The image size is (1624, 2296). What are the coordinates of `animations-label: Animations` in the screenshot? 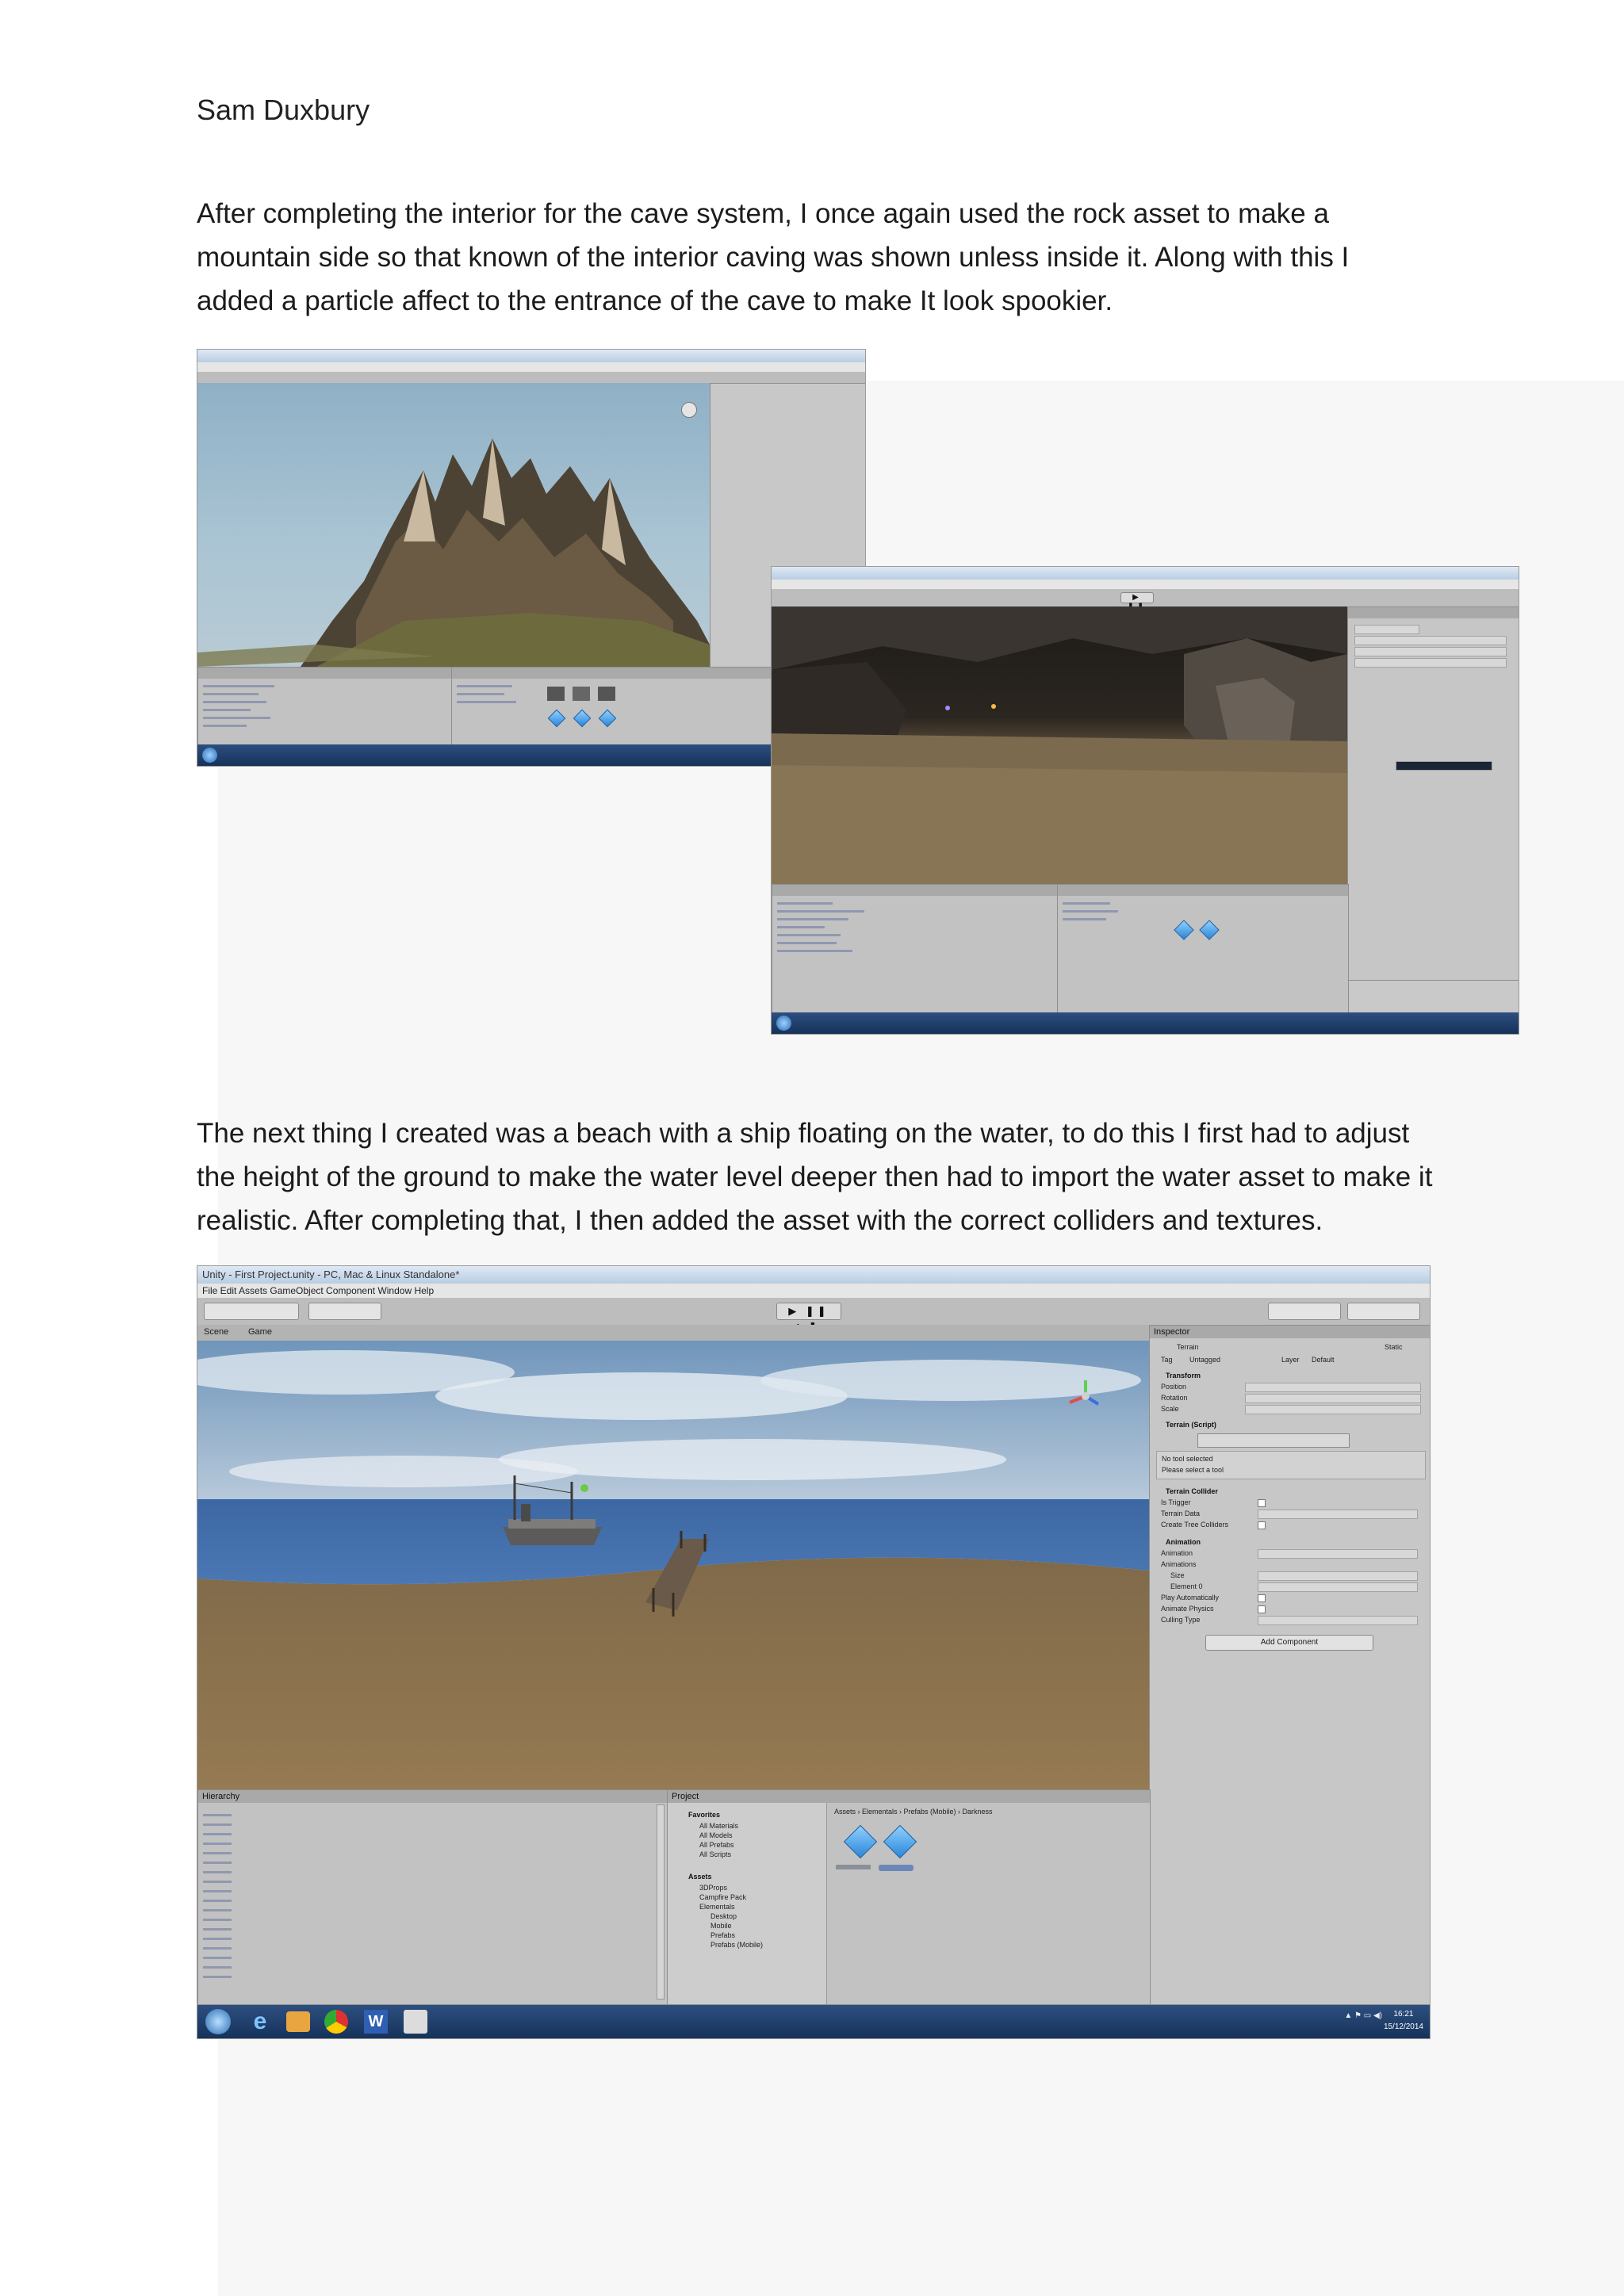 It's located at (1179, 1564).